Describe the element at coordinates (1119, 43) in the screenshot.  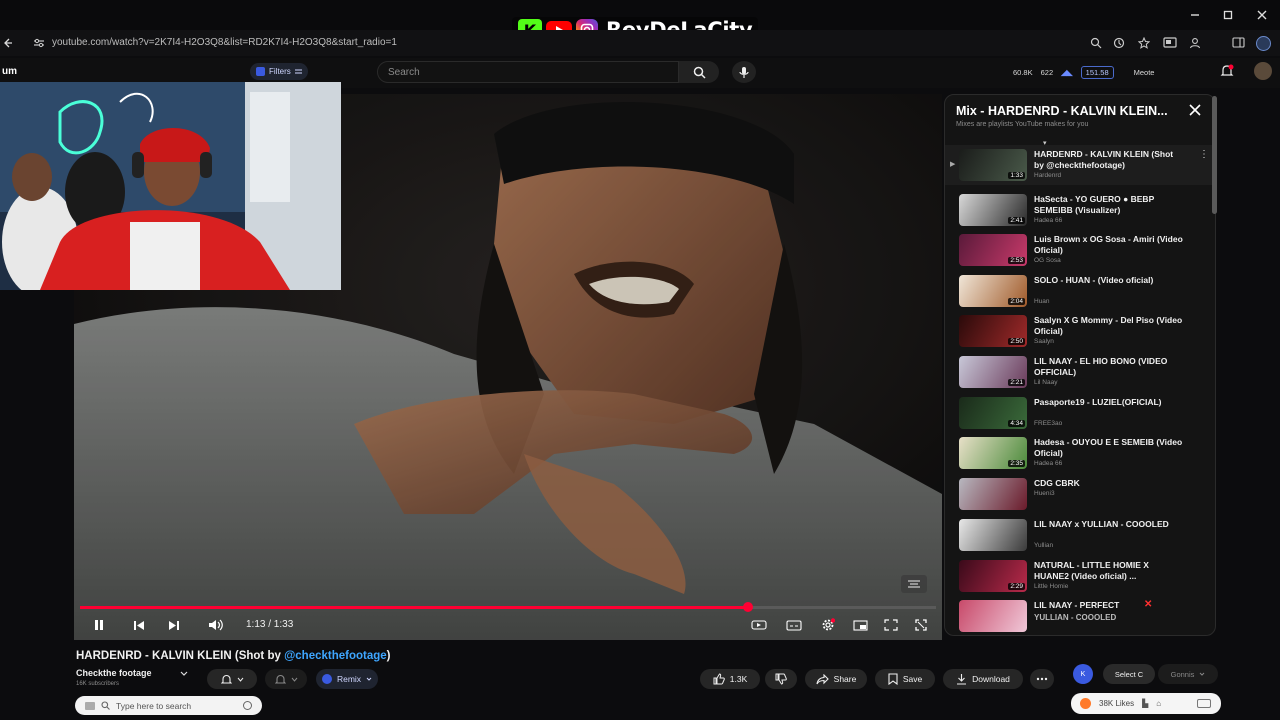
I see `extension-icon` at that location.